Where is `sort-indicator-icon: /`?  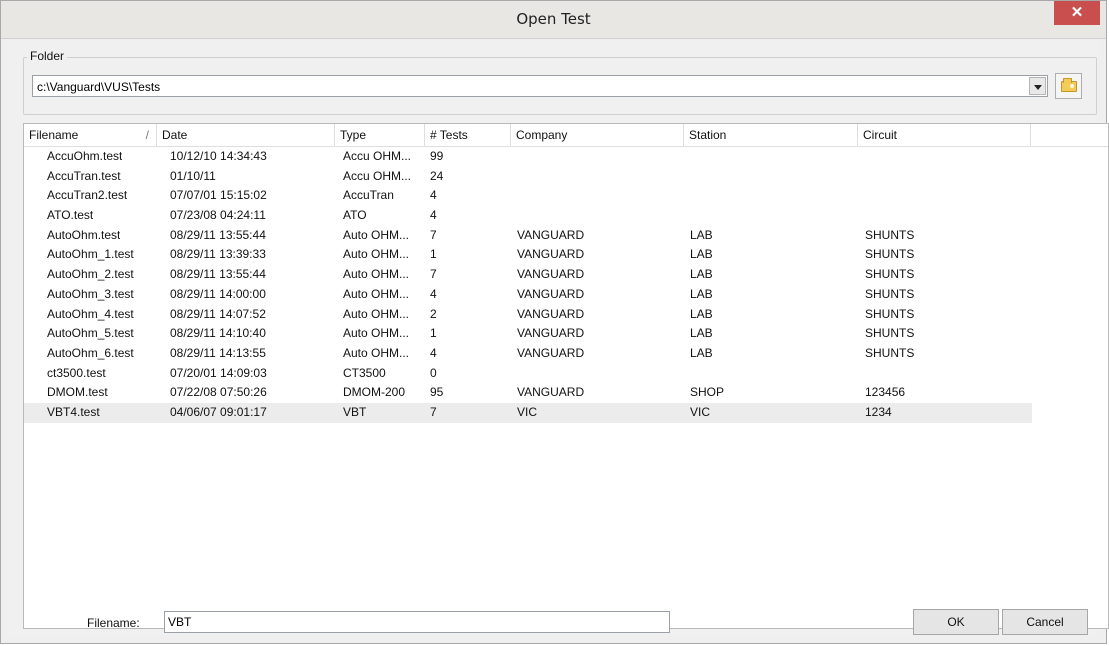 sort-indicator-icon: / is located at coordinates (147, 135).